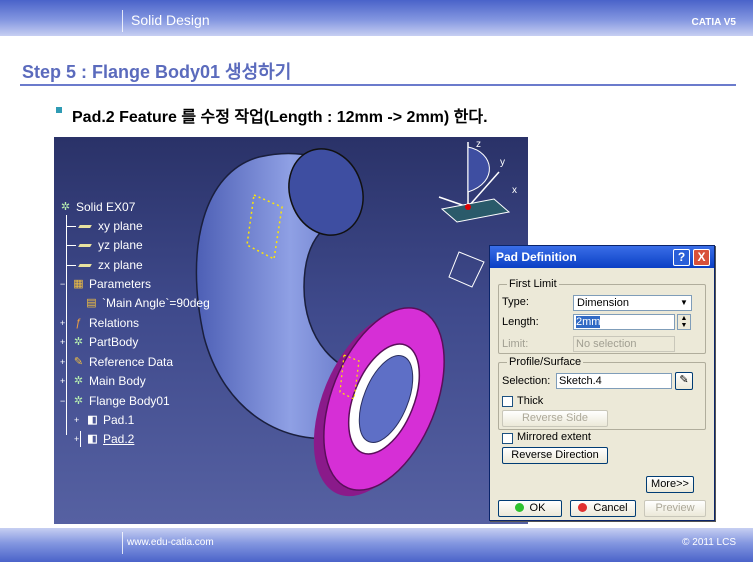  Describe the element at coordinates (119, 420) in the screenshot. I see `tree-item-label: Pad.1` at that location.